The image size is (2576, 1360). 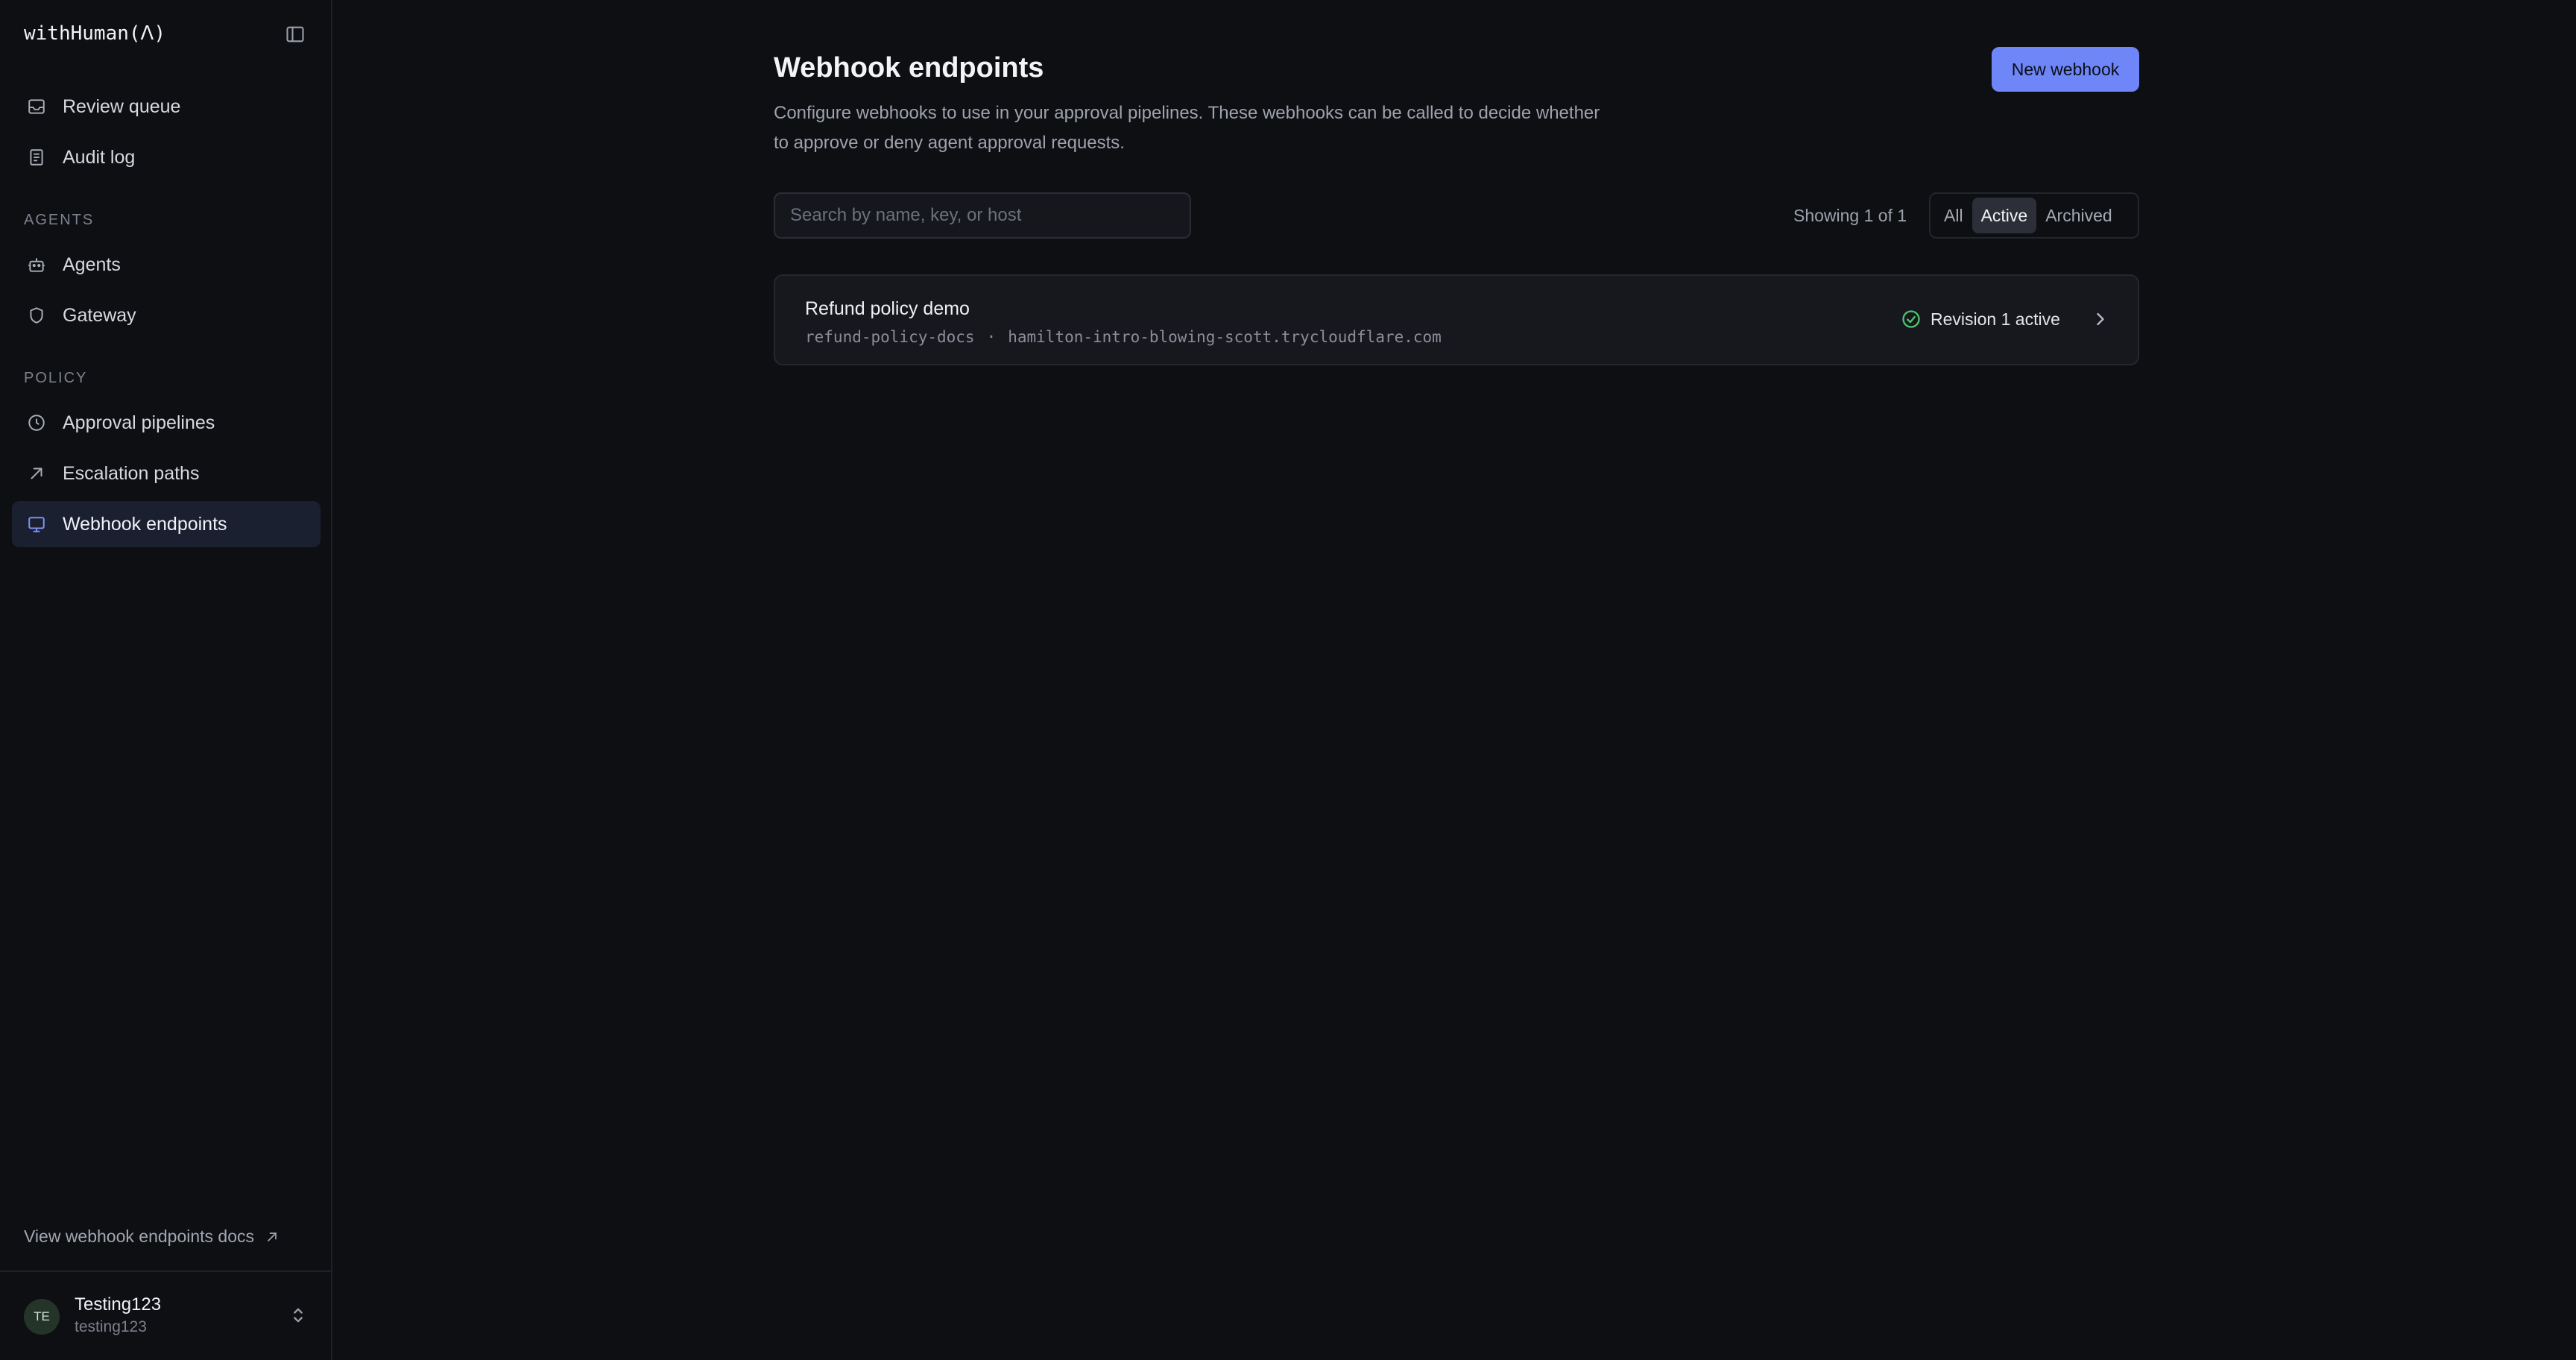 I want to click on sidebar-item-approval-pipelines: Approval pipelines, so click(x=166, y=423).